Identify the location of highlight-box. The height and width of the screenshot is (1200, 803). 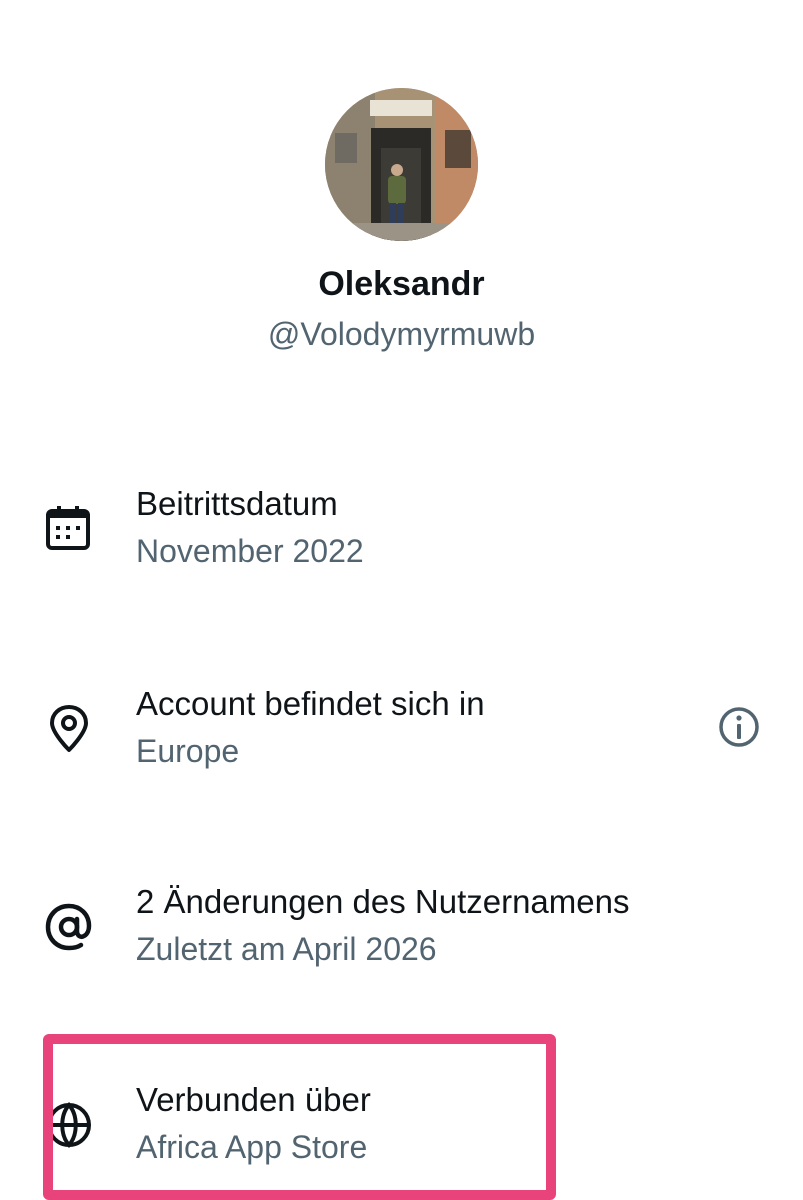
(299, 1117).